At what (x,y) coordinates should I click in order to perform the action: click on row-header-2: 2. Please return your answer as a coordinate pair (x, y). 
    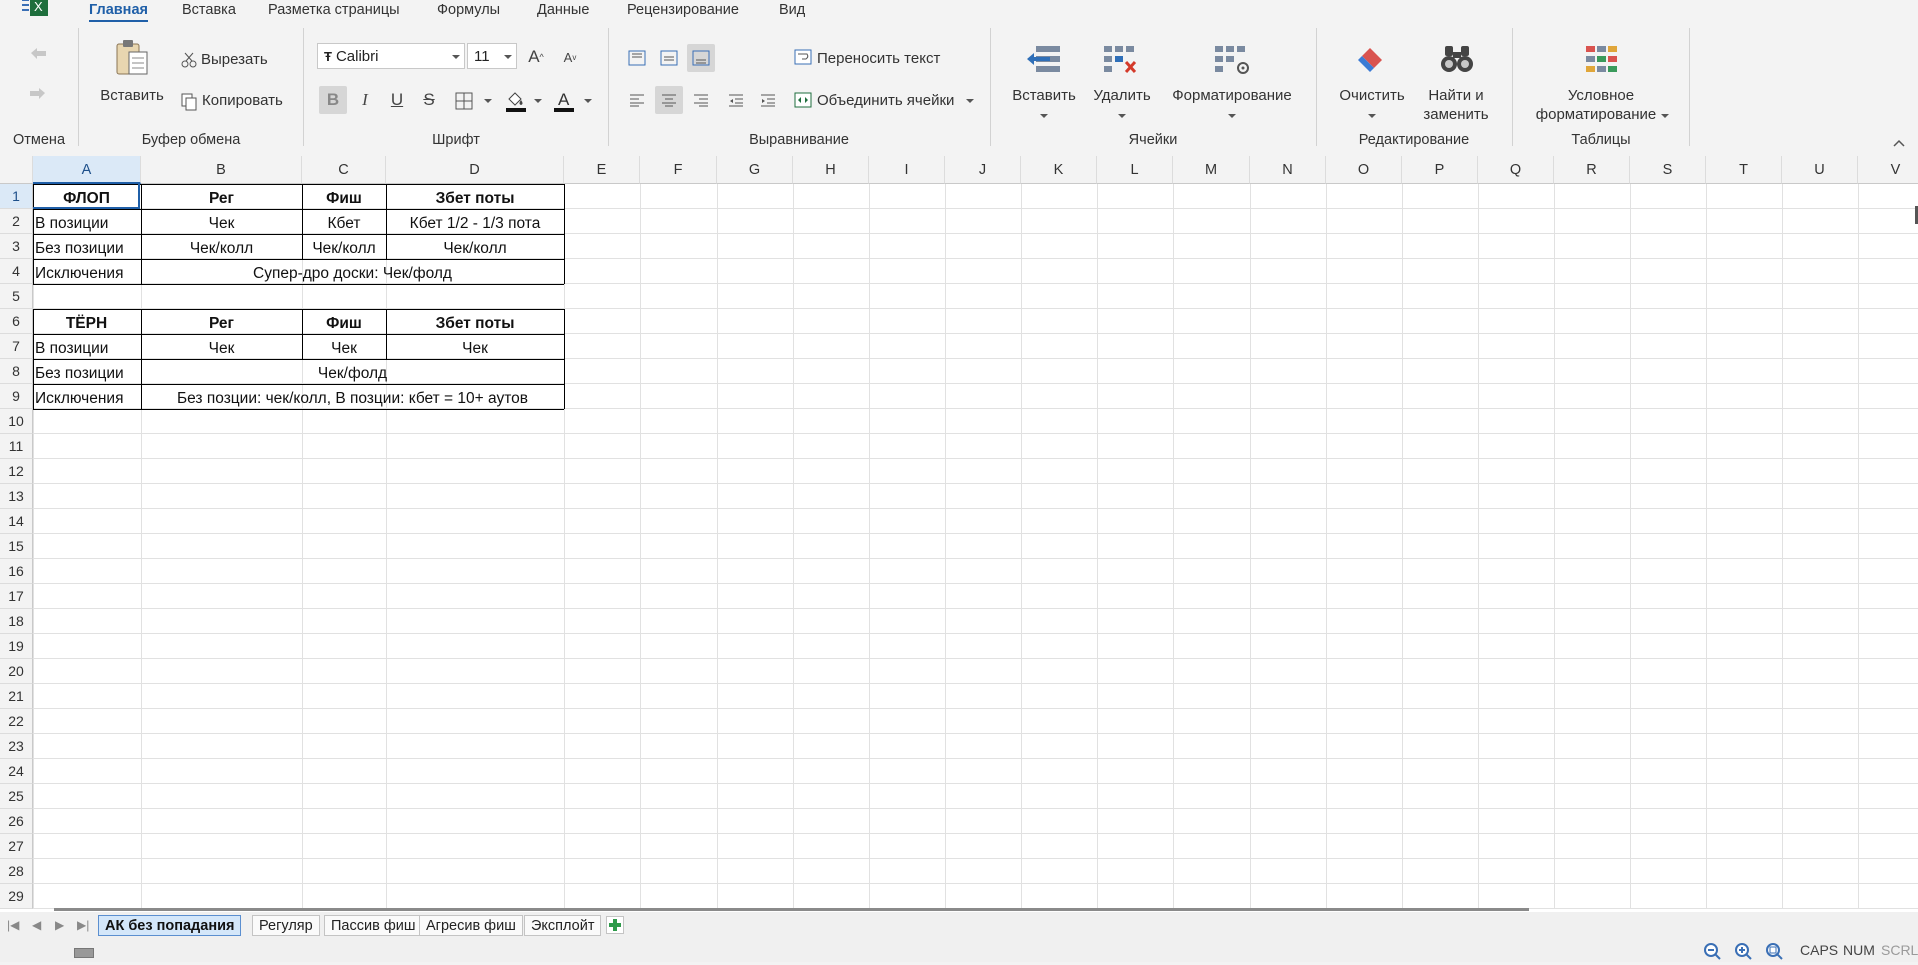
    Looking at the image, I should click on (16, 221).